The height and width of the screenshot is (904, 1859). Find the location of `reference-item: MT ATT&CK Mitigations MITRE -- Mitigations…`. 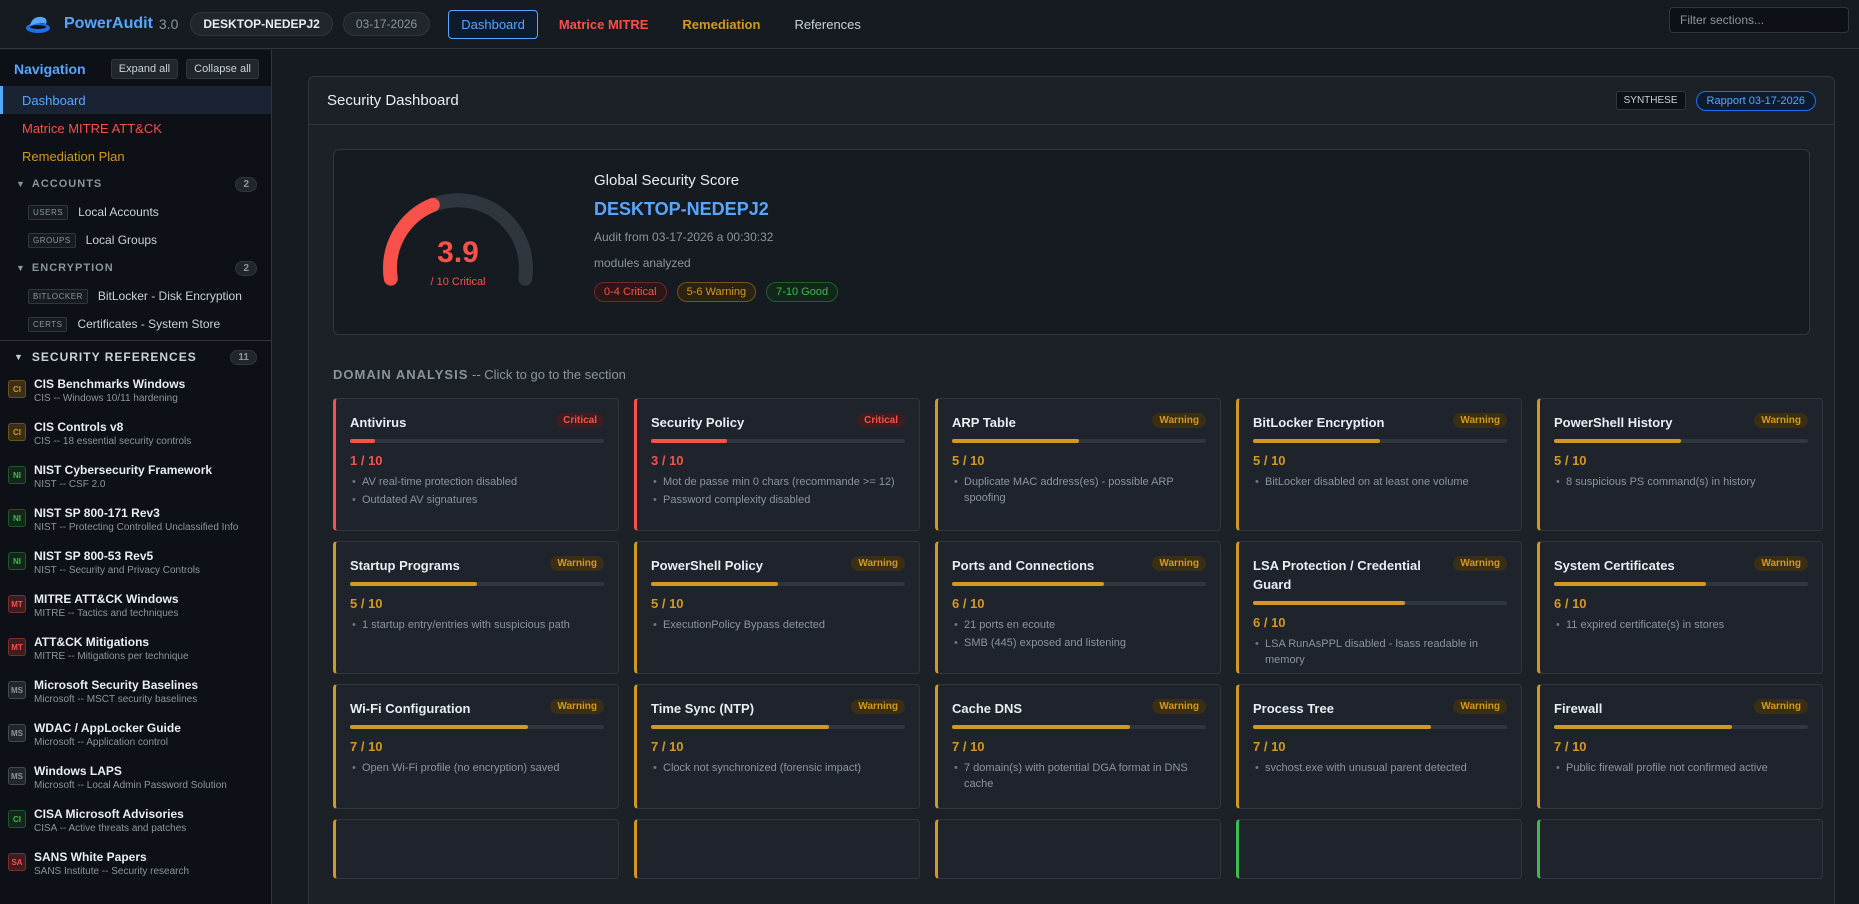

reference-item: MT ATT&CK Mitigations MITRE -- Mitigations… is located at coordinates (135, 652).